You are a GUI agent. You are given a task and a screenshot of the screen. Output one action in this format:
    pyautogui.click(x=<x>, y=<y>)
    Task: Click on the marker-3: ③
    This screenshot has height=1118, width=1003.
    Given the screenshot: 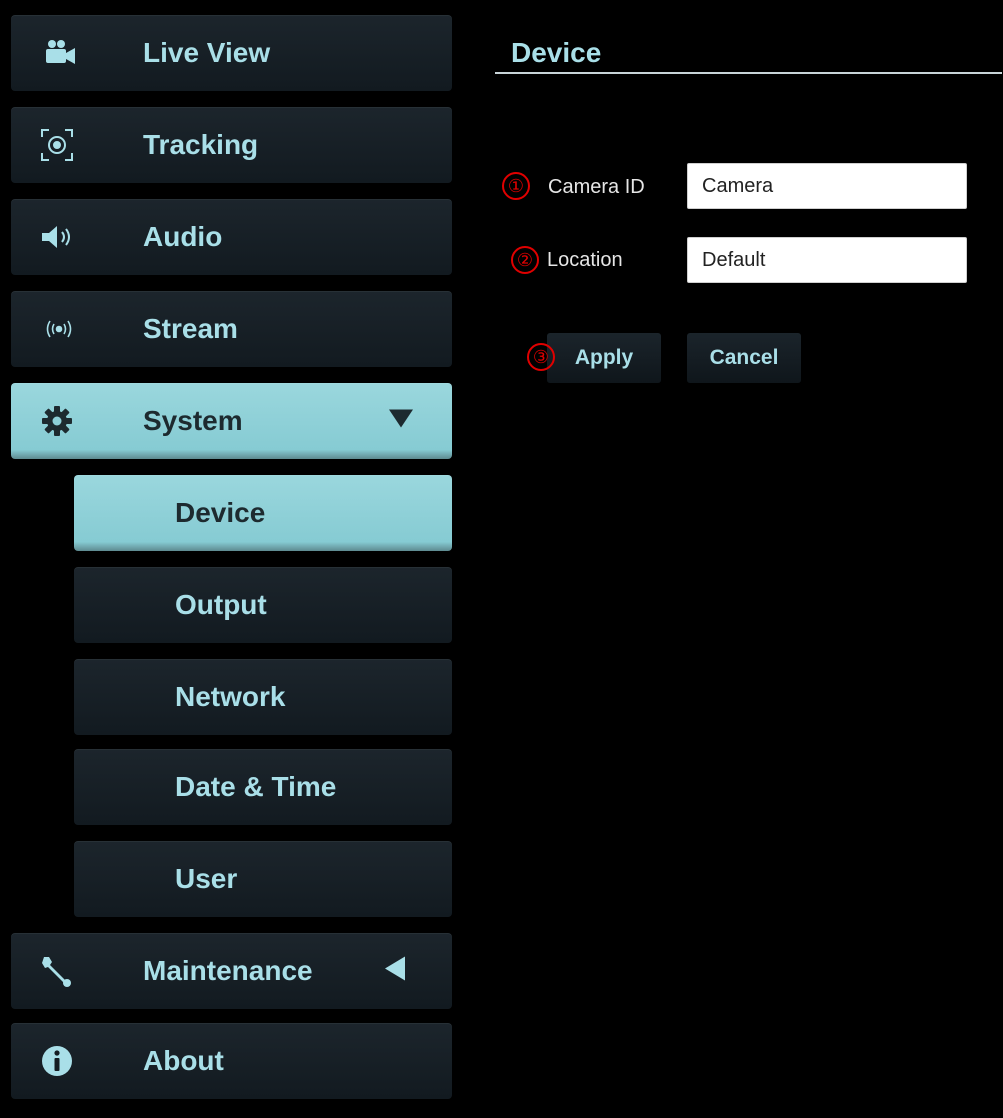 What is the action you would take?
    pyautogui.click(x=541, y=357)
    